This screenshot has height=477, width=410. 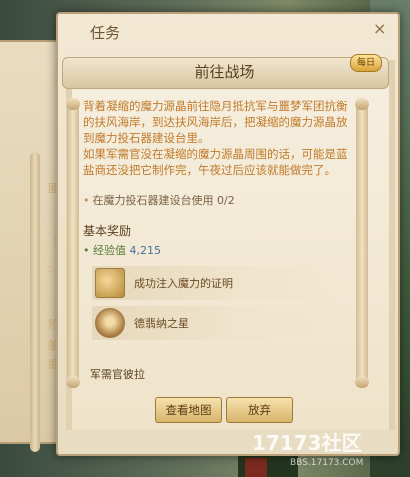 What do you see at coordinates (188, 410) in the screenshot?
I see `view-map-button: 查看地图` at bounding box center [188, 410].